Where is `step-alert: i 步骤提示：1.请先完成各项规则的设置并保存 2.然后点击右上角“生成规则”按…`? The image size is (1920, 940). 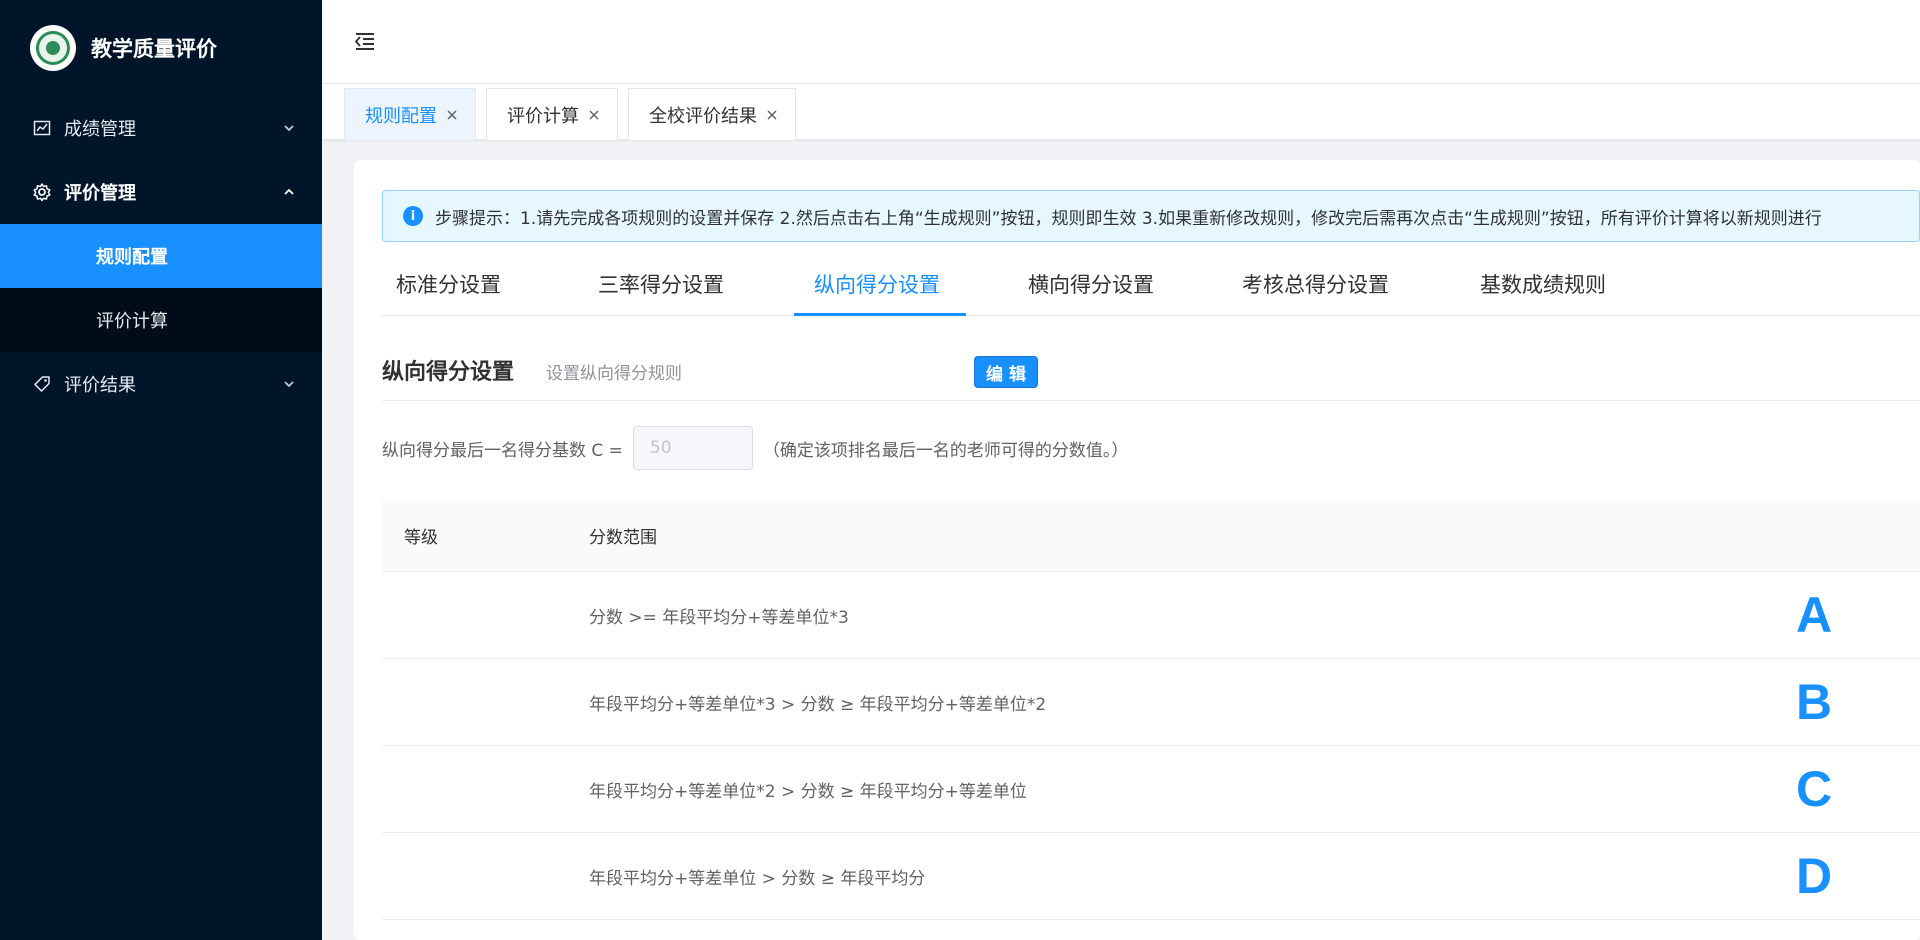 step-alert: i 步骤提示：1.请先完成各项规则的设置并保存 2.然后点击右上角“生成规则”按… is located at coordinates (1151, 216).